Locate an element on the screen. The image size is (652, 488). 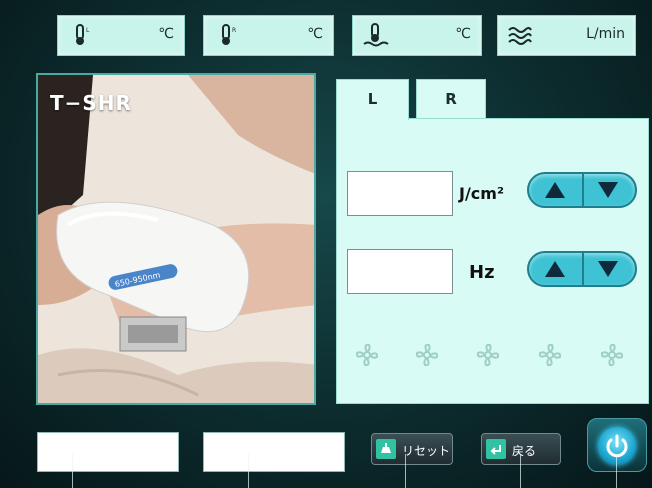
reset-button: リセット is located at coordinates (412, 449).